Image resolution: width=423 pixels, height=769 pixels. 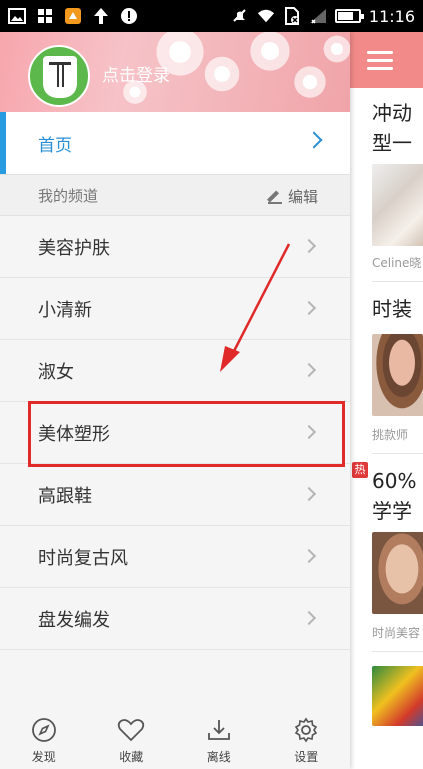 I want to click on drawer-header: 点击登录, so click(x=175, y=72).